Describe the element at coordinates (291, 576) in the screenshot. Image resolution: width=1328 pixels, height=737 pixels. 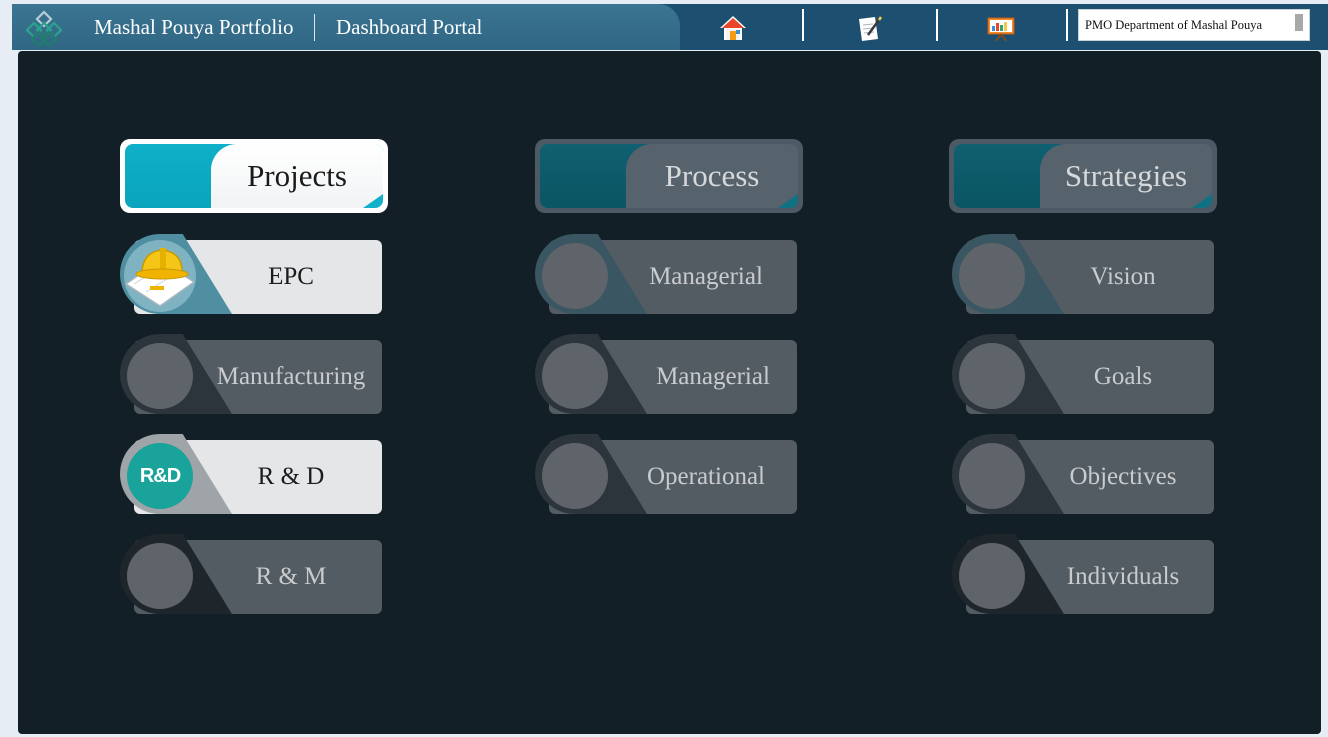
I see `button-r-and-m-label: R & M` at that location.